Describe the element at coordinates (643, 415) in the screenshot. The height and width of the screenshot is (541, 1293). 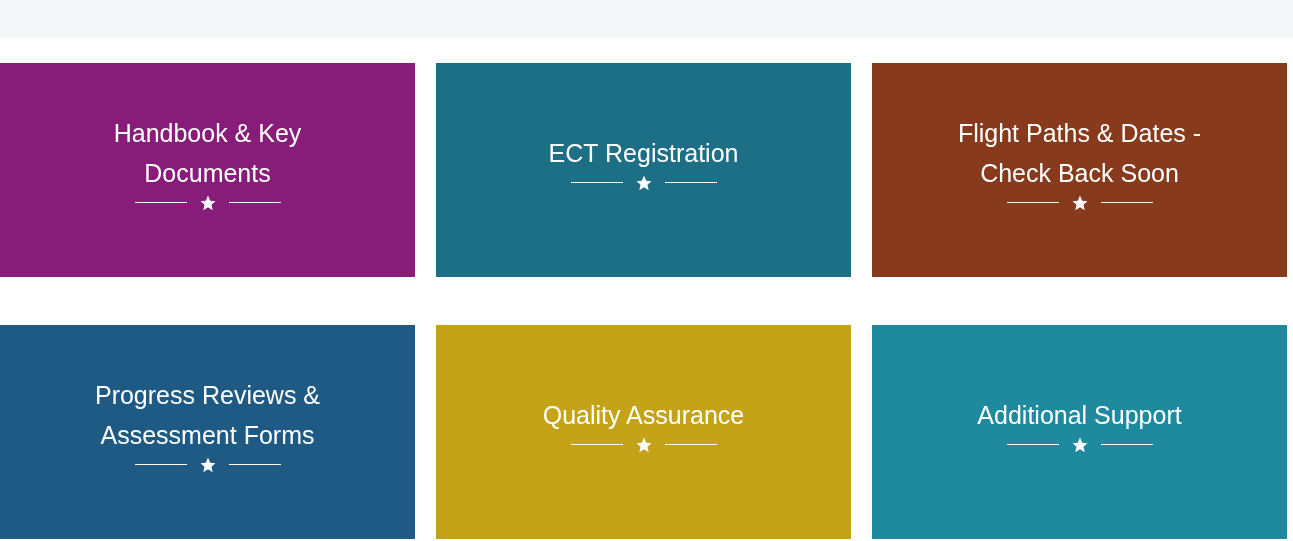
I see `tile-title: Quality Assurance` at that location.